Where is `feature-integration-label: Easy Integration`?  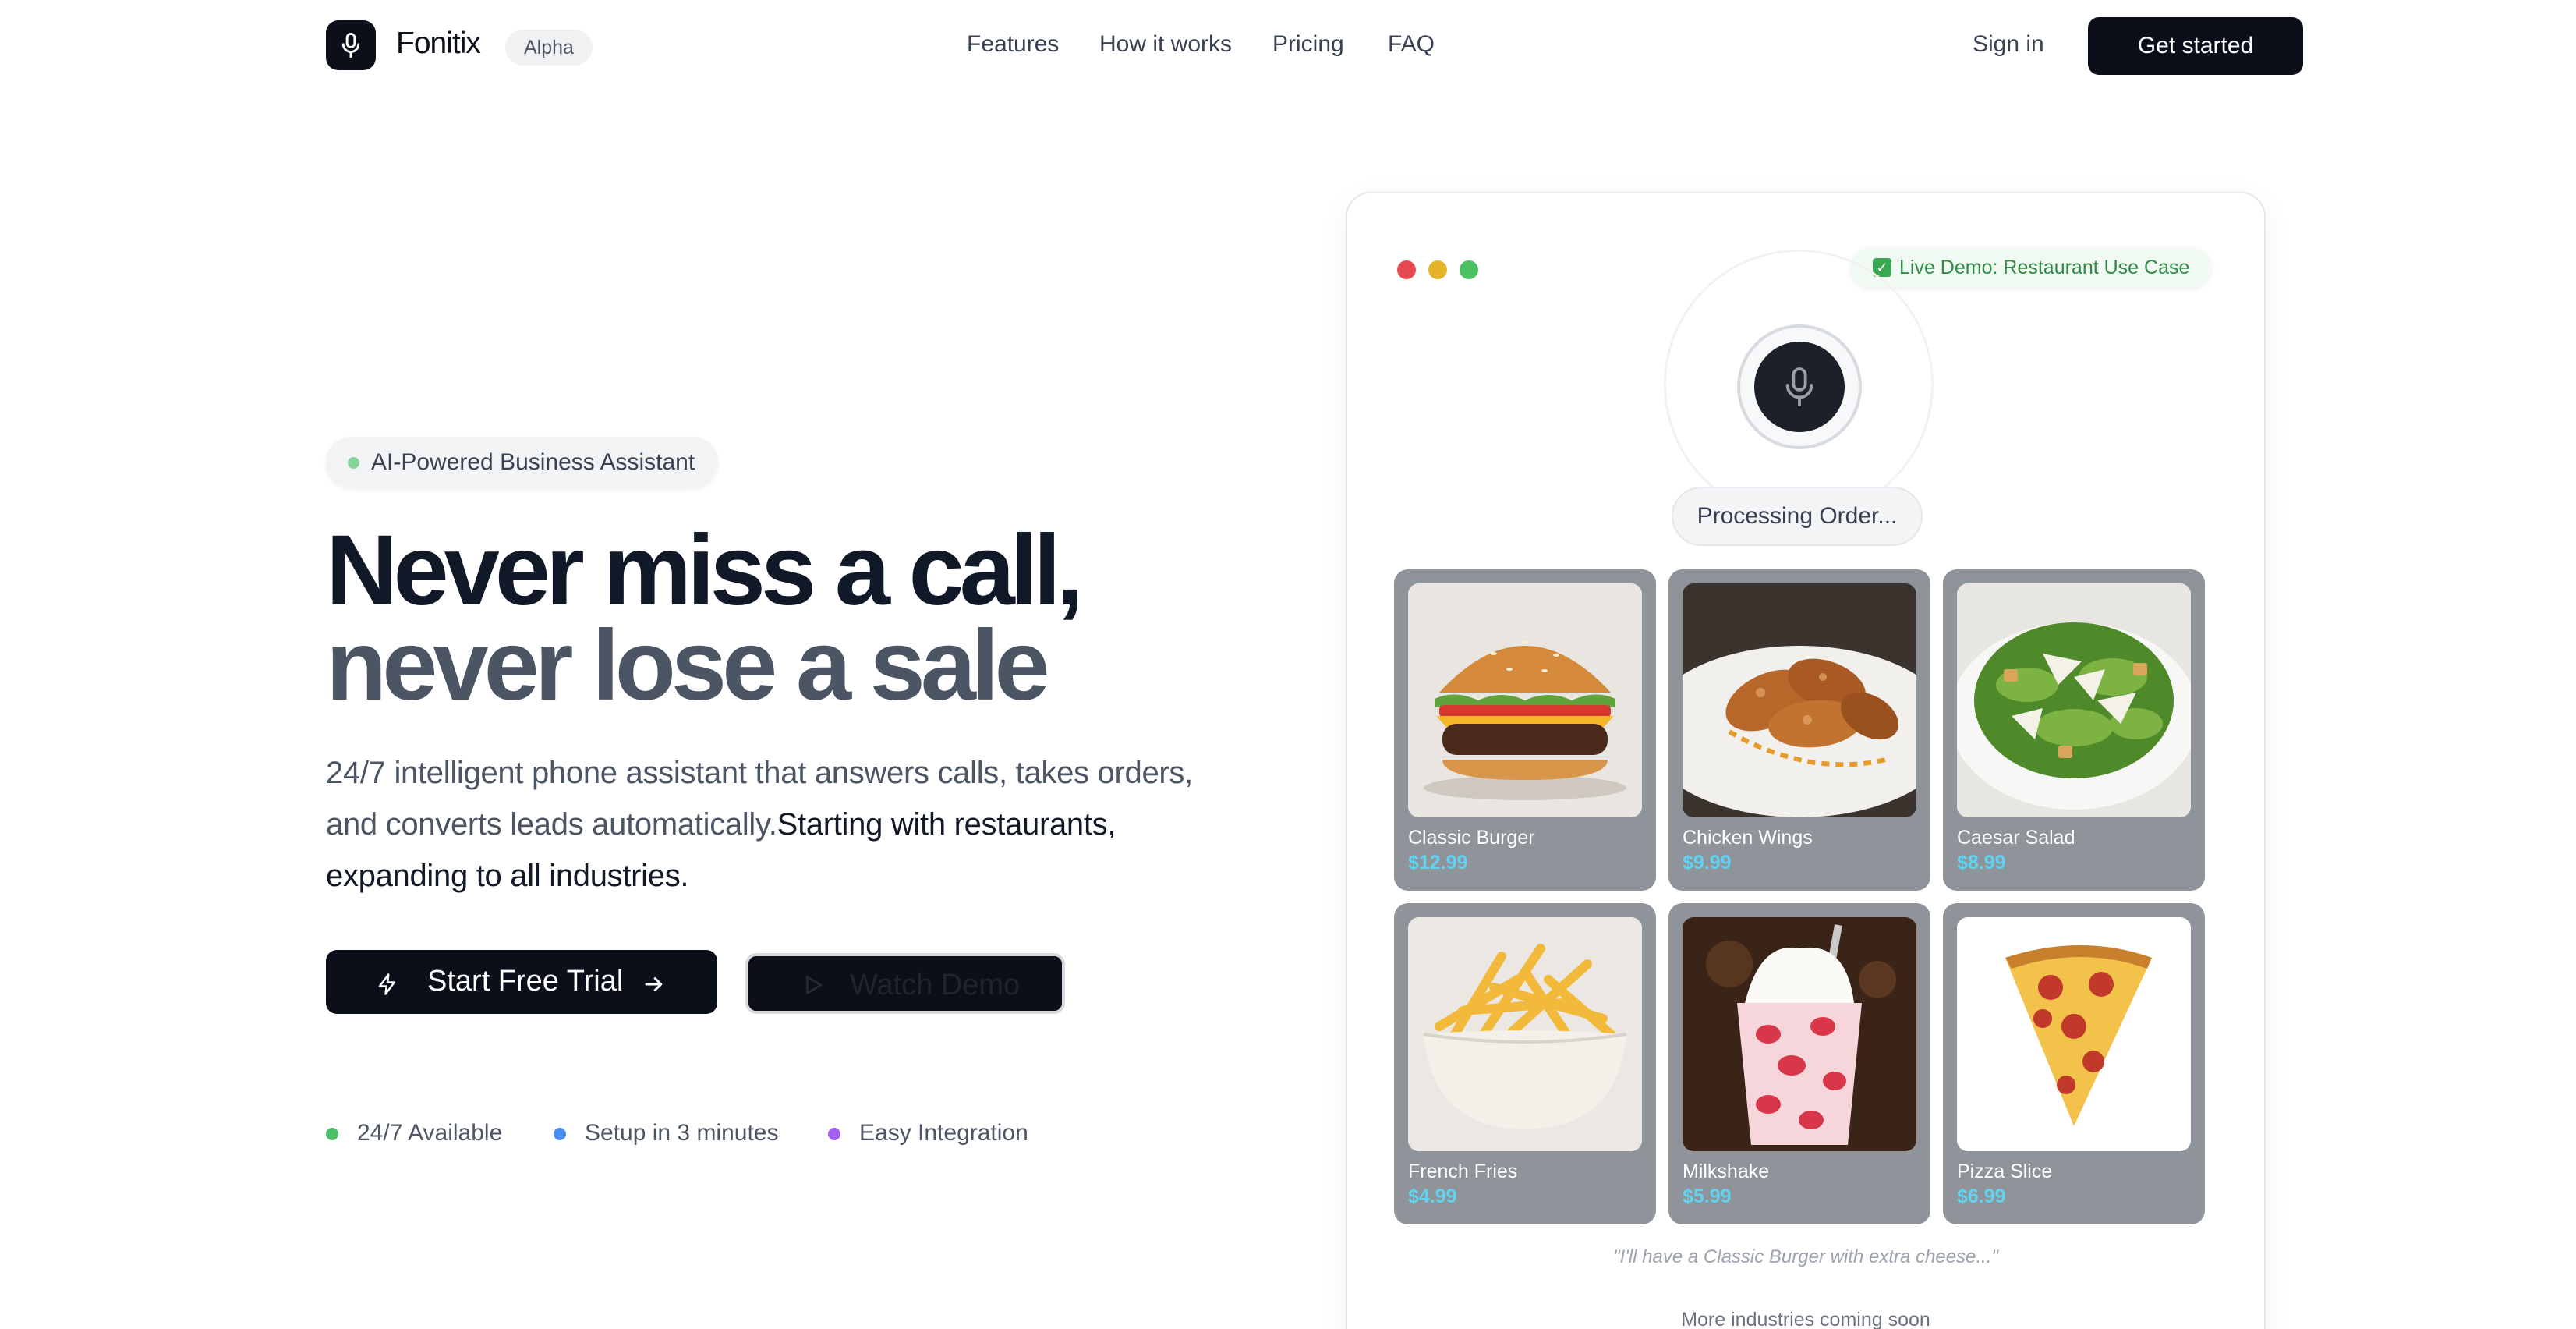
feature-integration-label: Easy Integration is located at coordinates (943, 1133).